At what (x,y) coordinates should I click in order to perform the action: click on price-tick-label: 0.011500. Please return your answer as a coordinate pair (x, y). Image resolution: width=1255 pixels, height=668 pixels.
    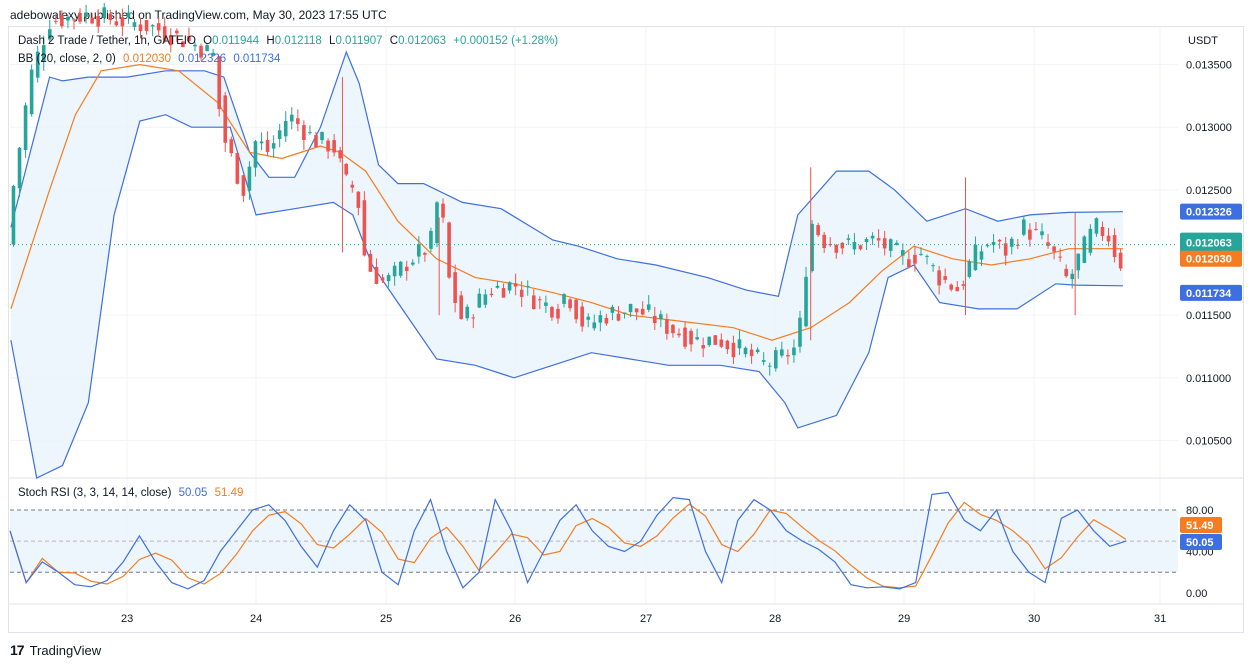
    Looking at the image, I should click on (1208, 316).